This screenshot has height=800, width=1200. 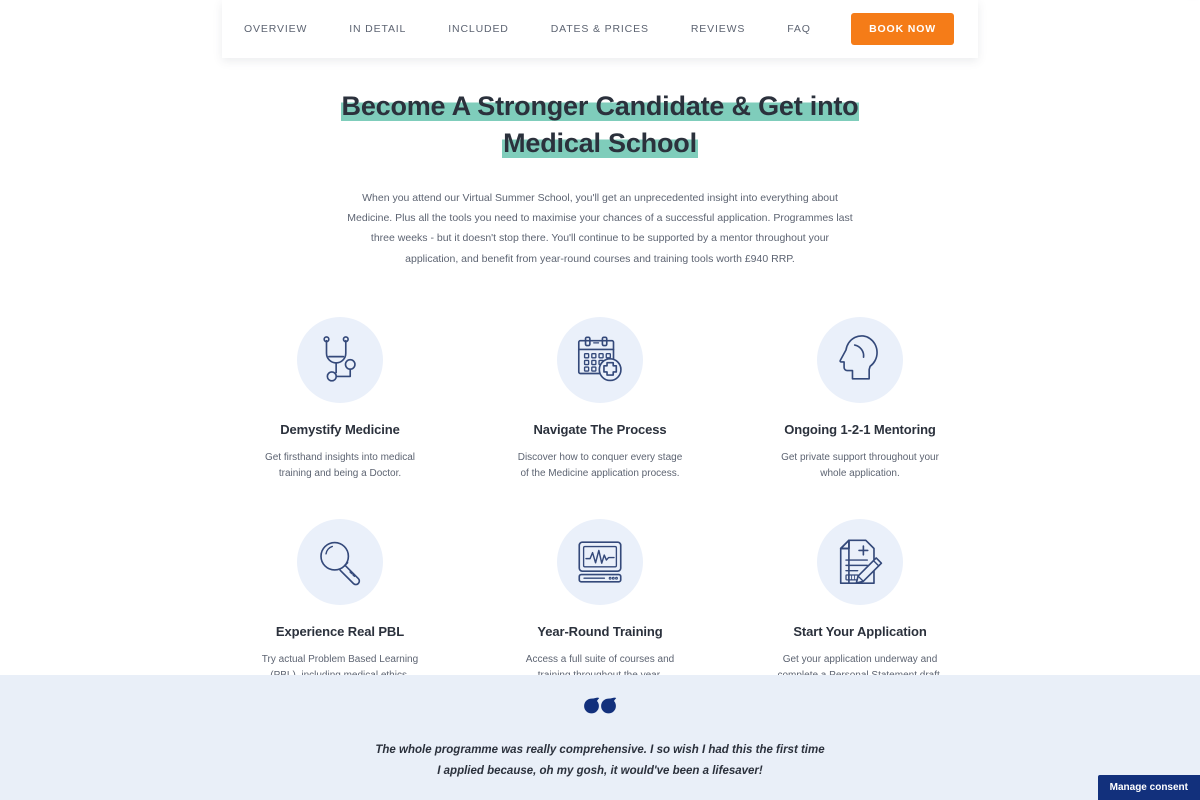 I want to click on nav-link-faq: FAQ, so click(x=799, y=29).